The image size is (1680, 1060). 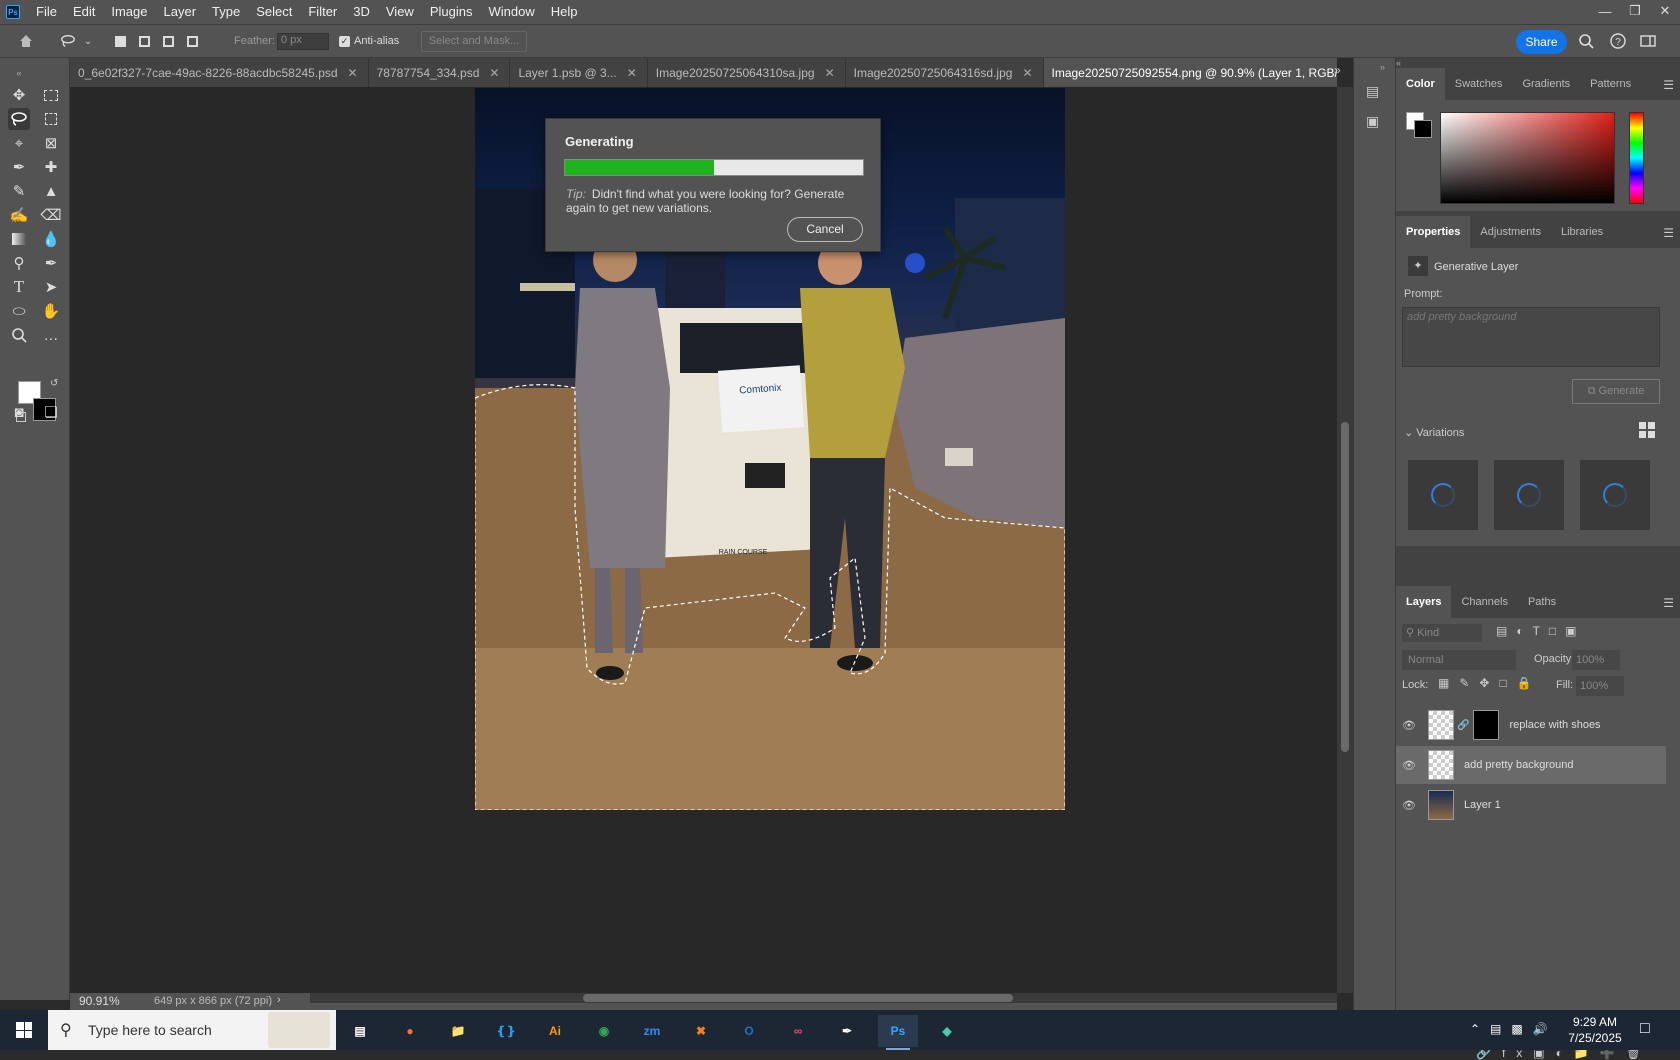 What do you see at coordinates (19, 191) in the screenshot?
I see `brush-tool-icon: ✎` at bounding box center [19, 191].